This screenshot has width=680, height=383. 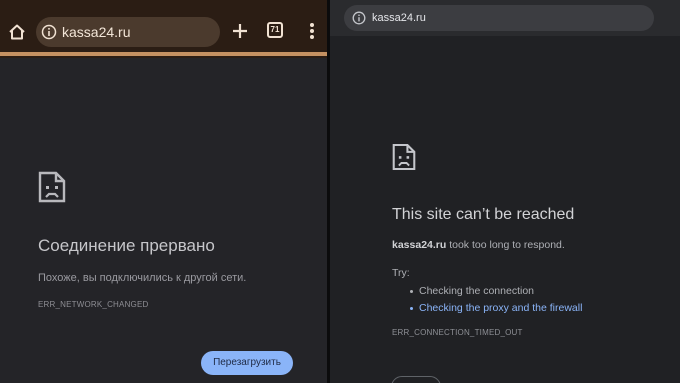 What do you see at coordinates (126, 245) in the screenshot?
I see `error-title: Соединение прервано` at bounding box center [126, 245].